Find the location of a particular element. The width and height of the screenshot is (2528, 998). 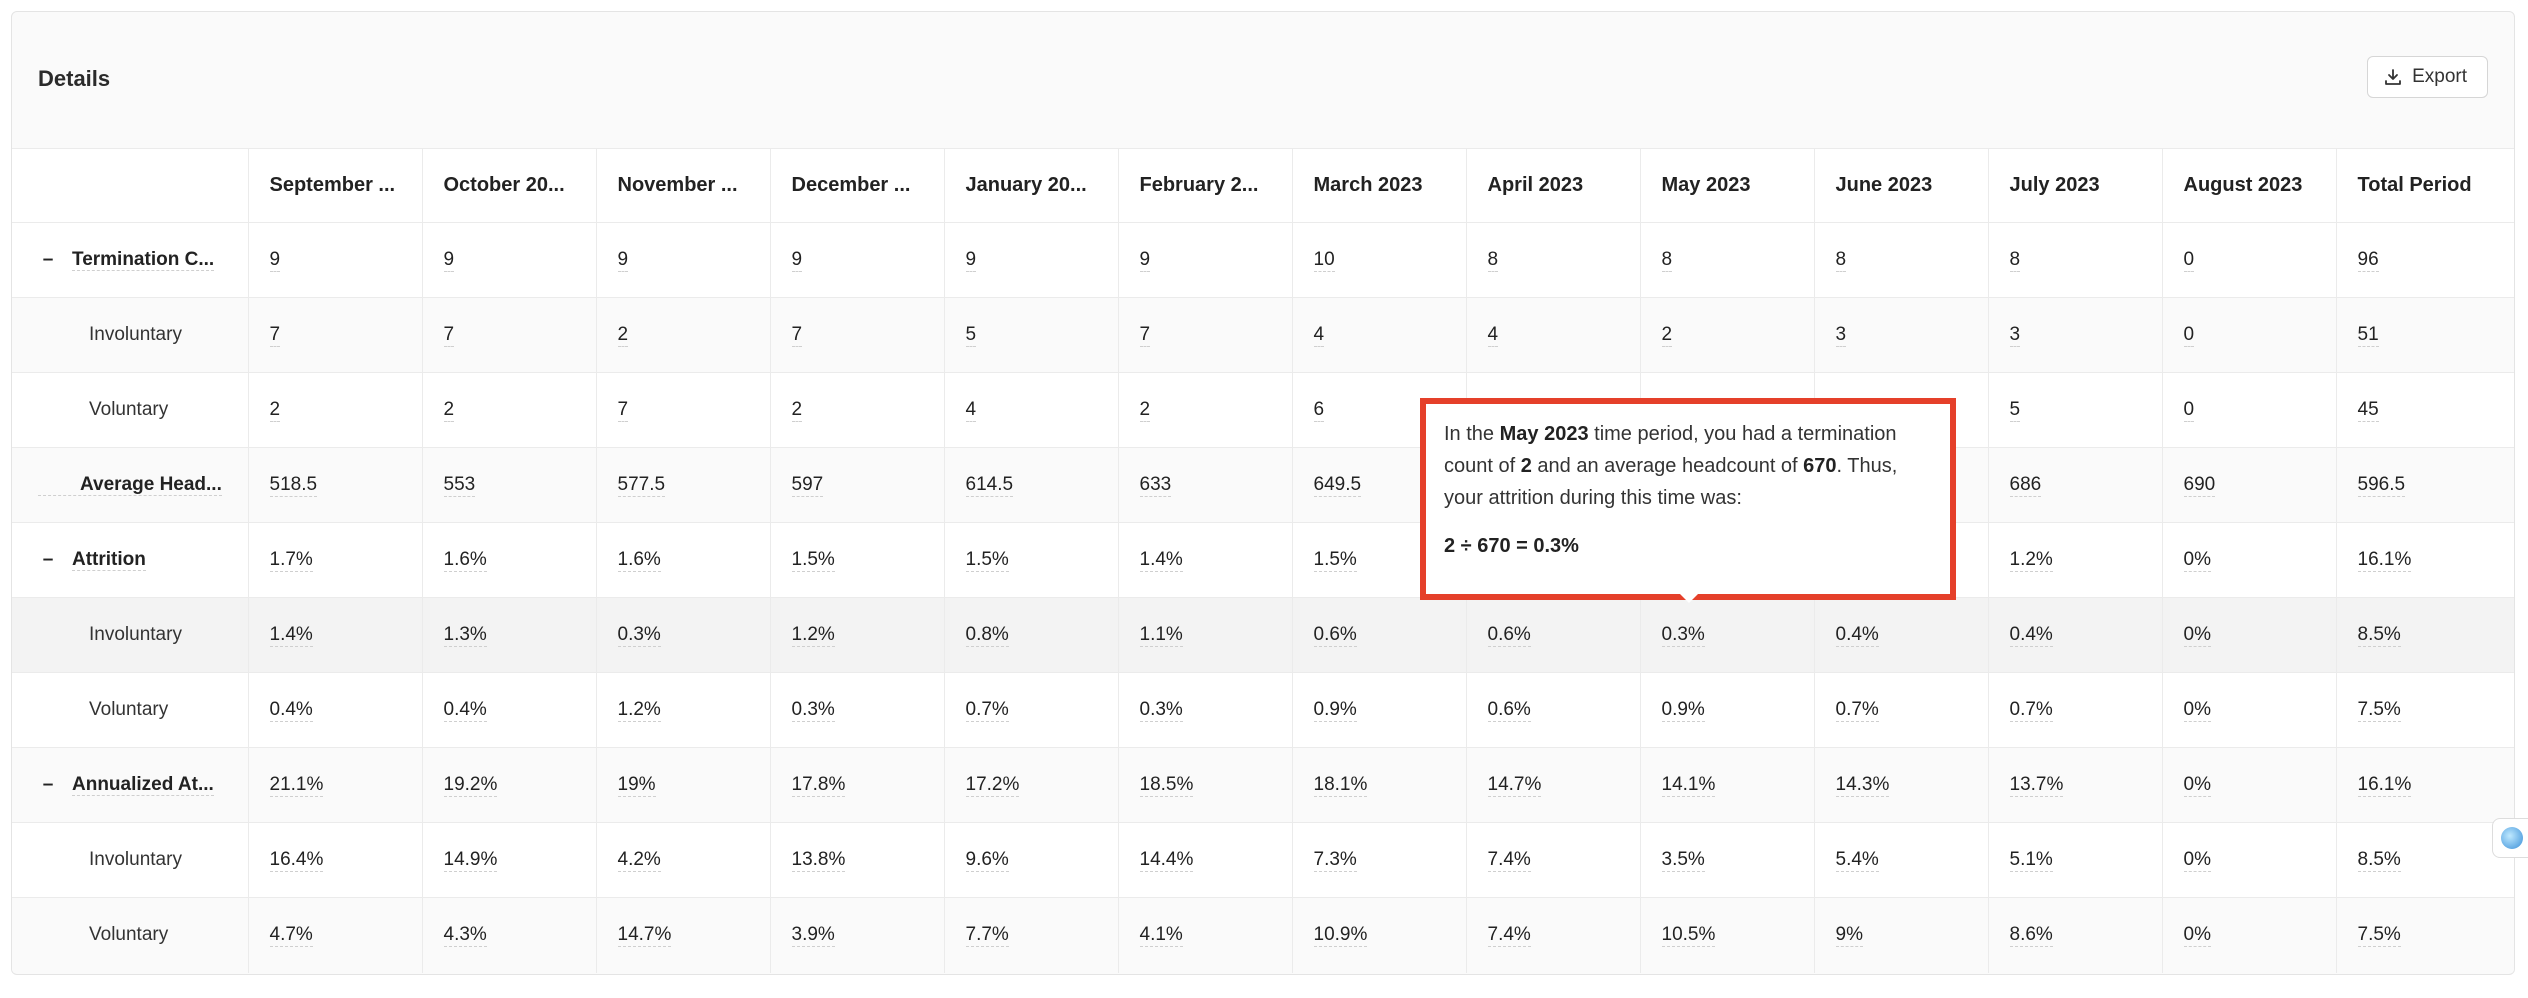

cell-value: 13.8% is located at coordinates (818, 860).